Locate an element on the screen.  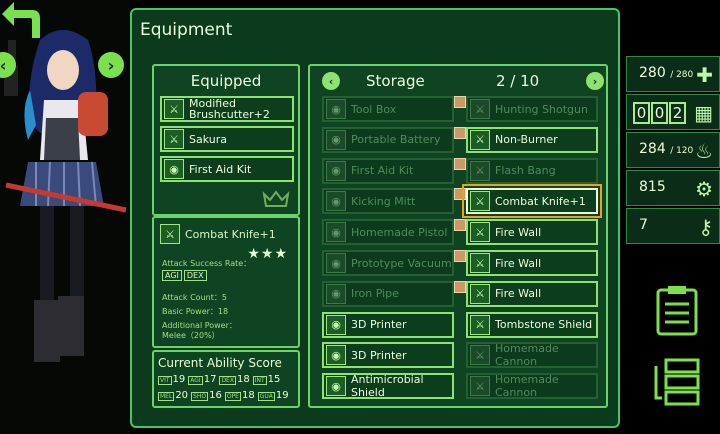
food-stat: 284 / 120 ♨ is located at coordinates (673, 150).